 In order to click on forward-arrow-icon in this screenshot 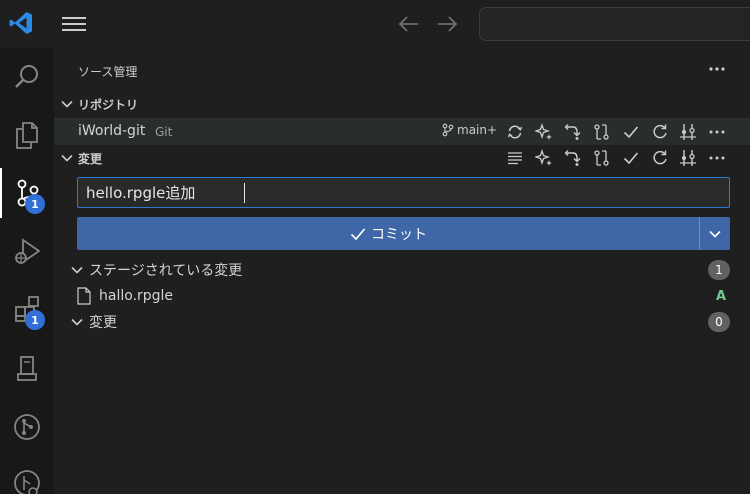, I will do `click(447, 24)`.